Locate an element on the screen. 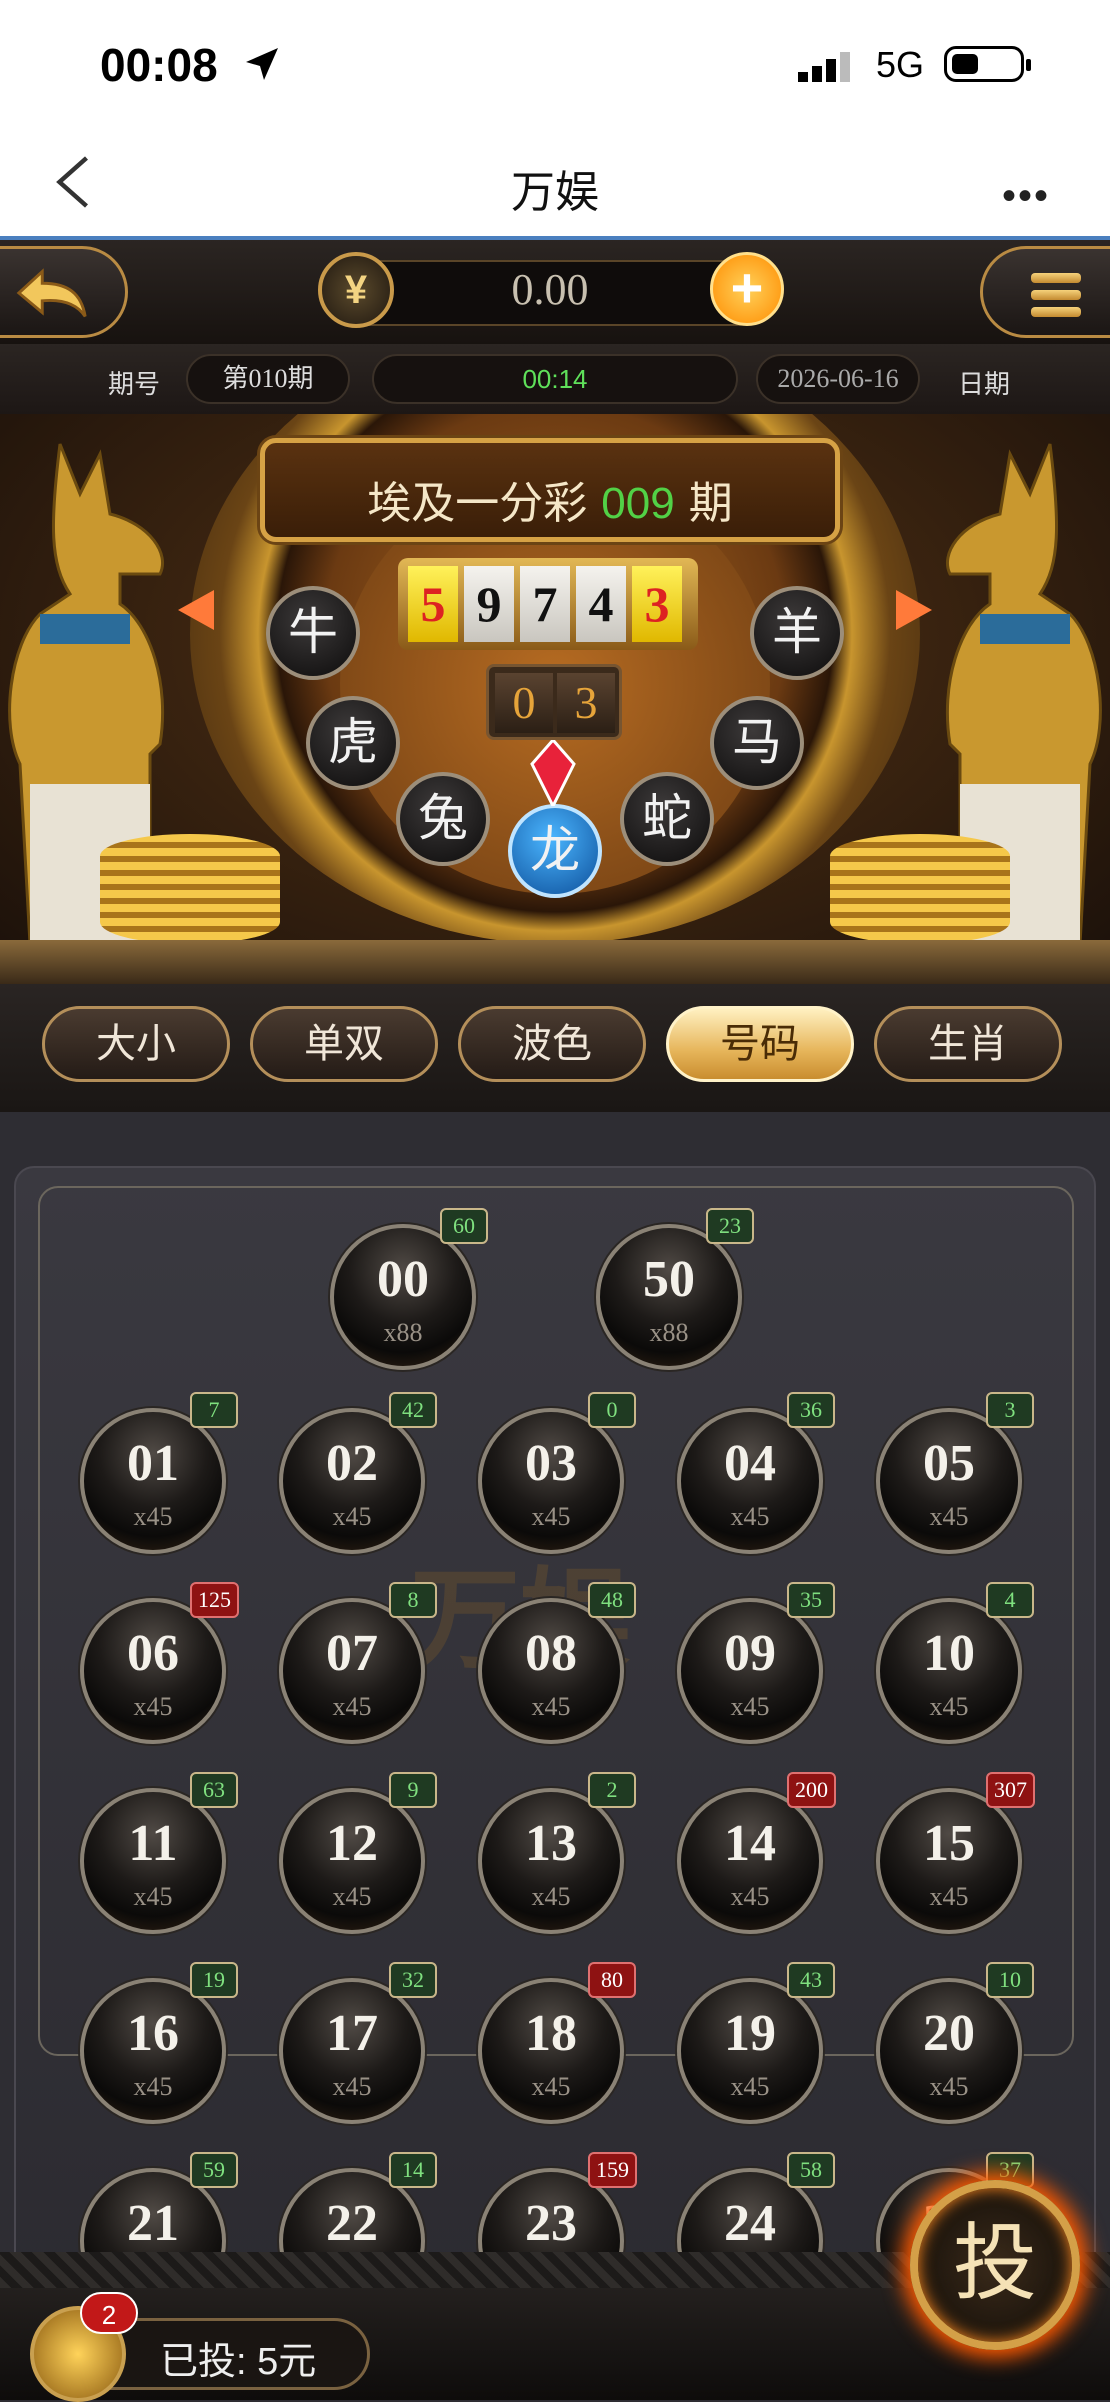 The image size is (1110, 2402). zodiac-rabbit: 兔 is located at coordinates (443, 819).